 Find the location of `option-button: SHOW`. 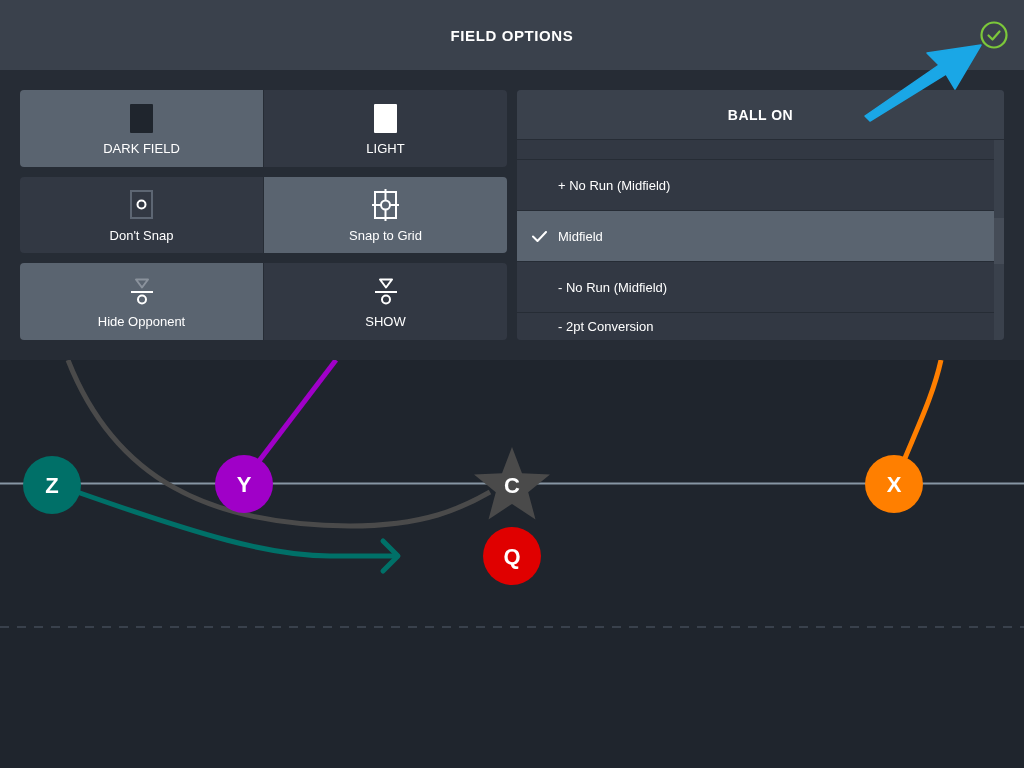

option-button: SHOW is located at coordinates (385, 301).